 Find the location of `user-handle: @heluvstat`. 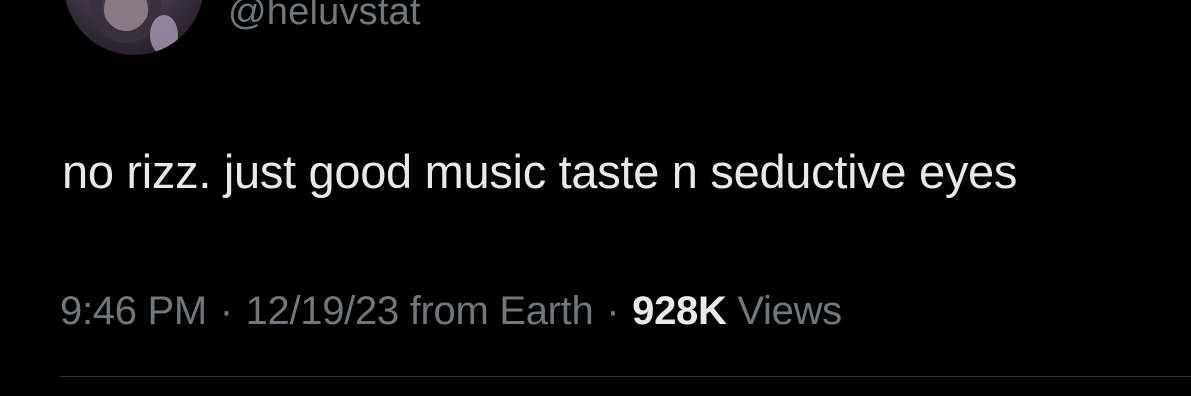

user-handle: @heluvstat is located at coordinates (324, 17).